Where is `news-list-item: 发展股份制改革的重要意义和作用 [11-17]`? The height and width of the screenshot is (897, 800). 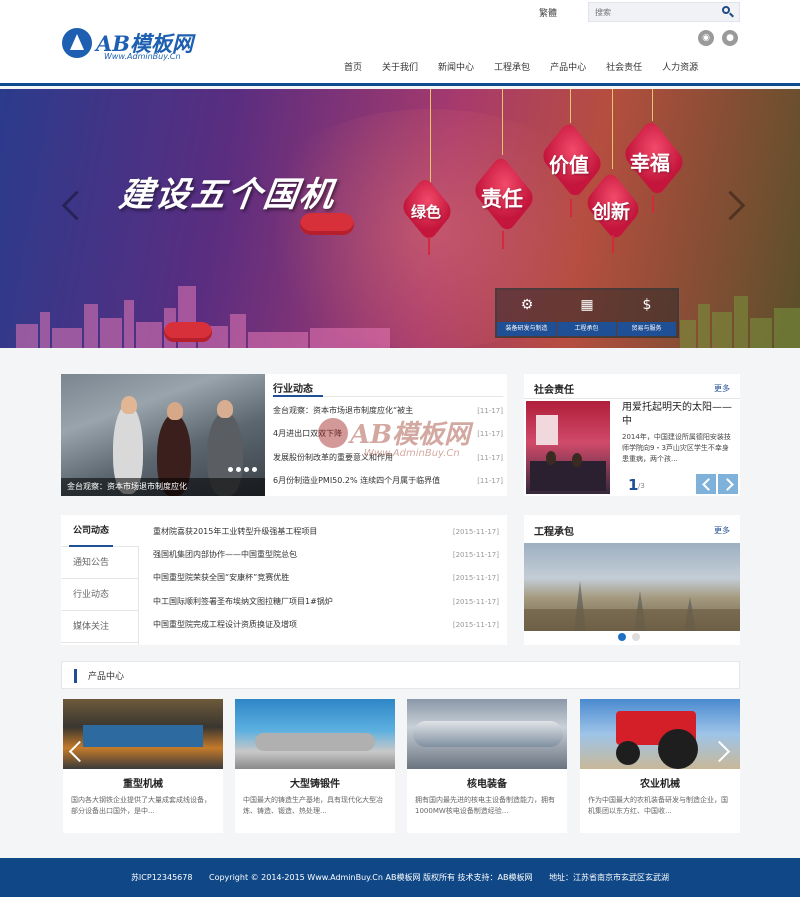
news-list-item: 发展股份制改革的重要意义和作用 [11-17] is located at coordinates (388, 458).